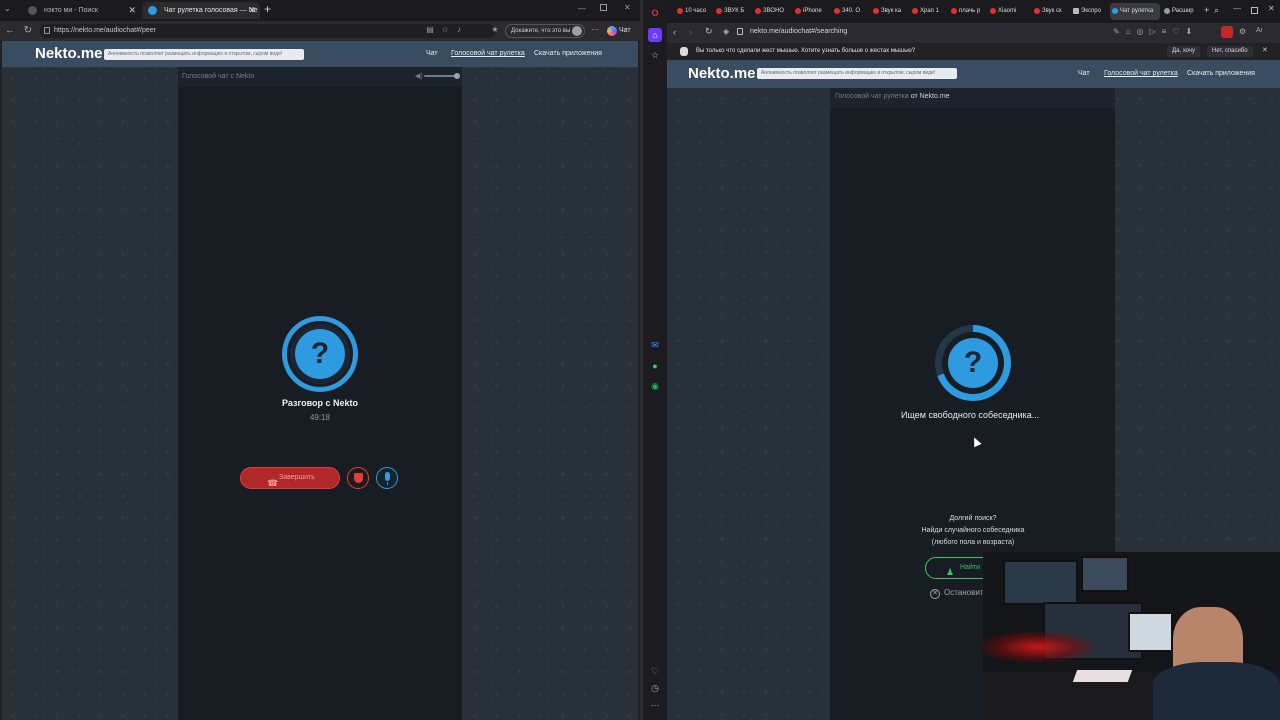 The image size is (1280, 720). I want to click on gesture-no-button: Нет, спасибо, so click(1230, 51).